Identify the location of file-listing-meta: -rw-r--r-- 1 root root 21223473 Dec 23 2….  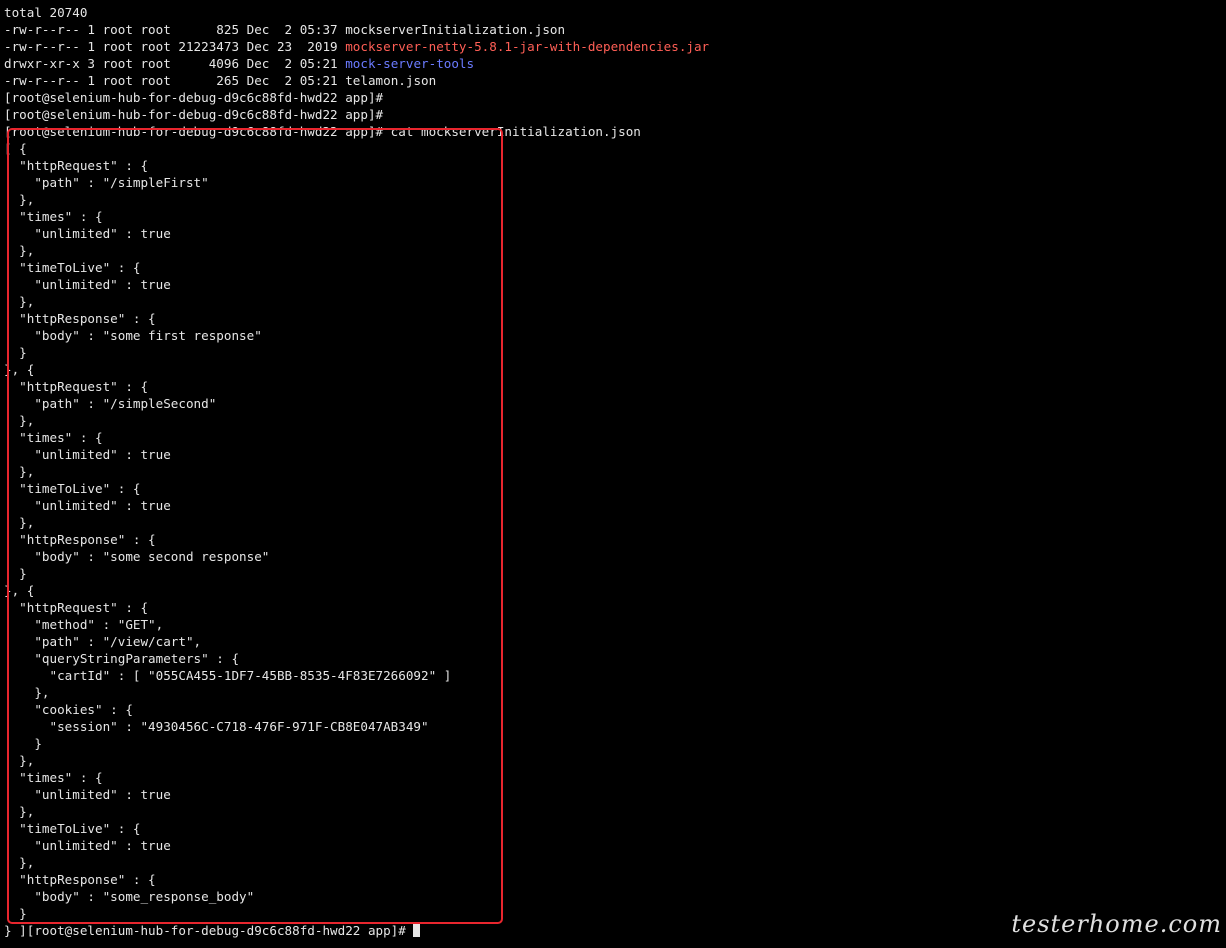
(175, 46).